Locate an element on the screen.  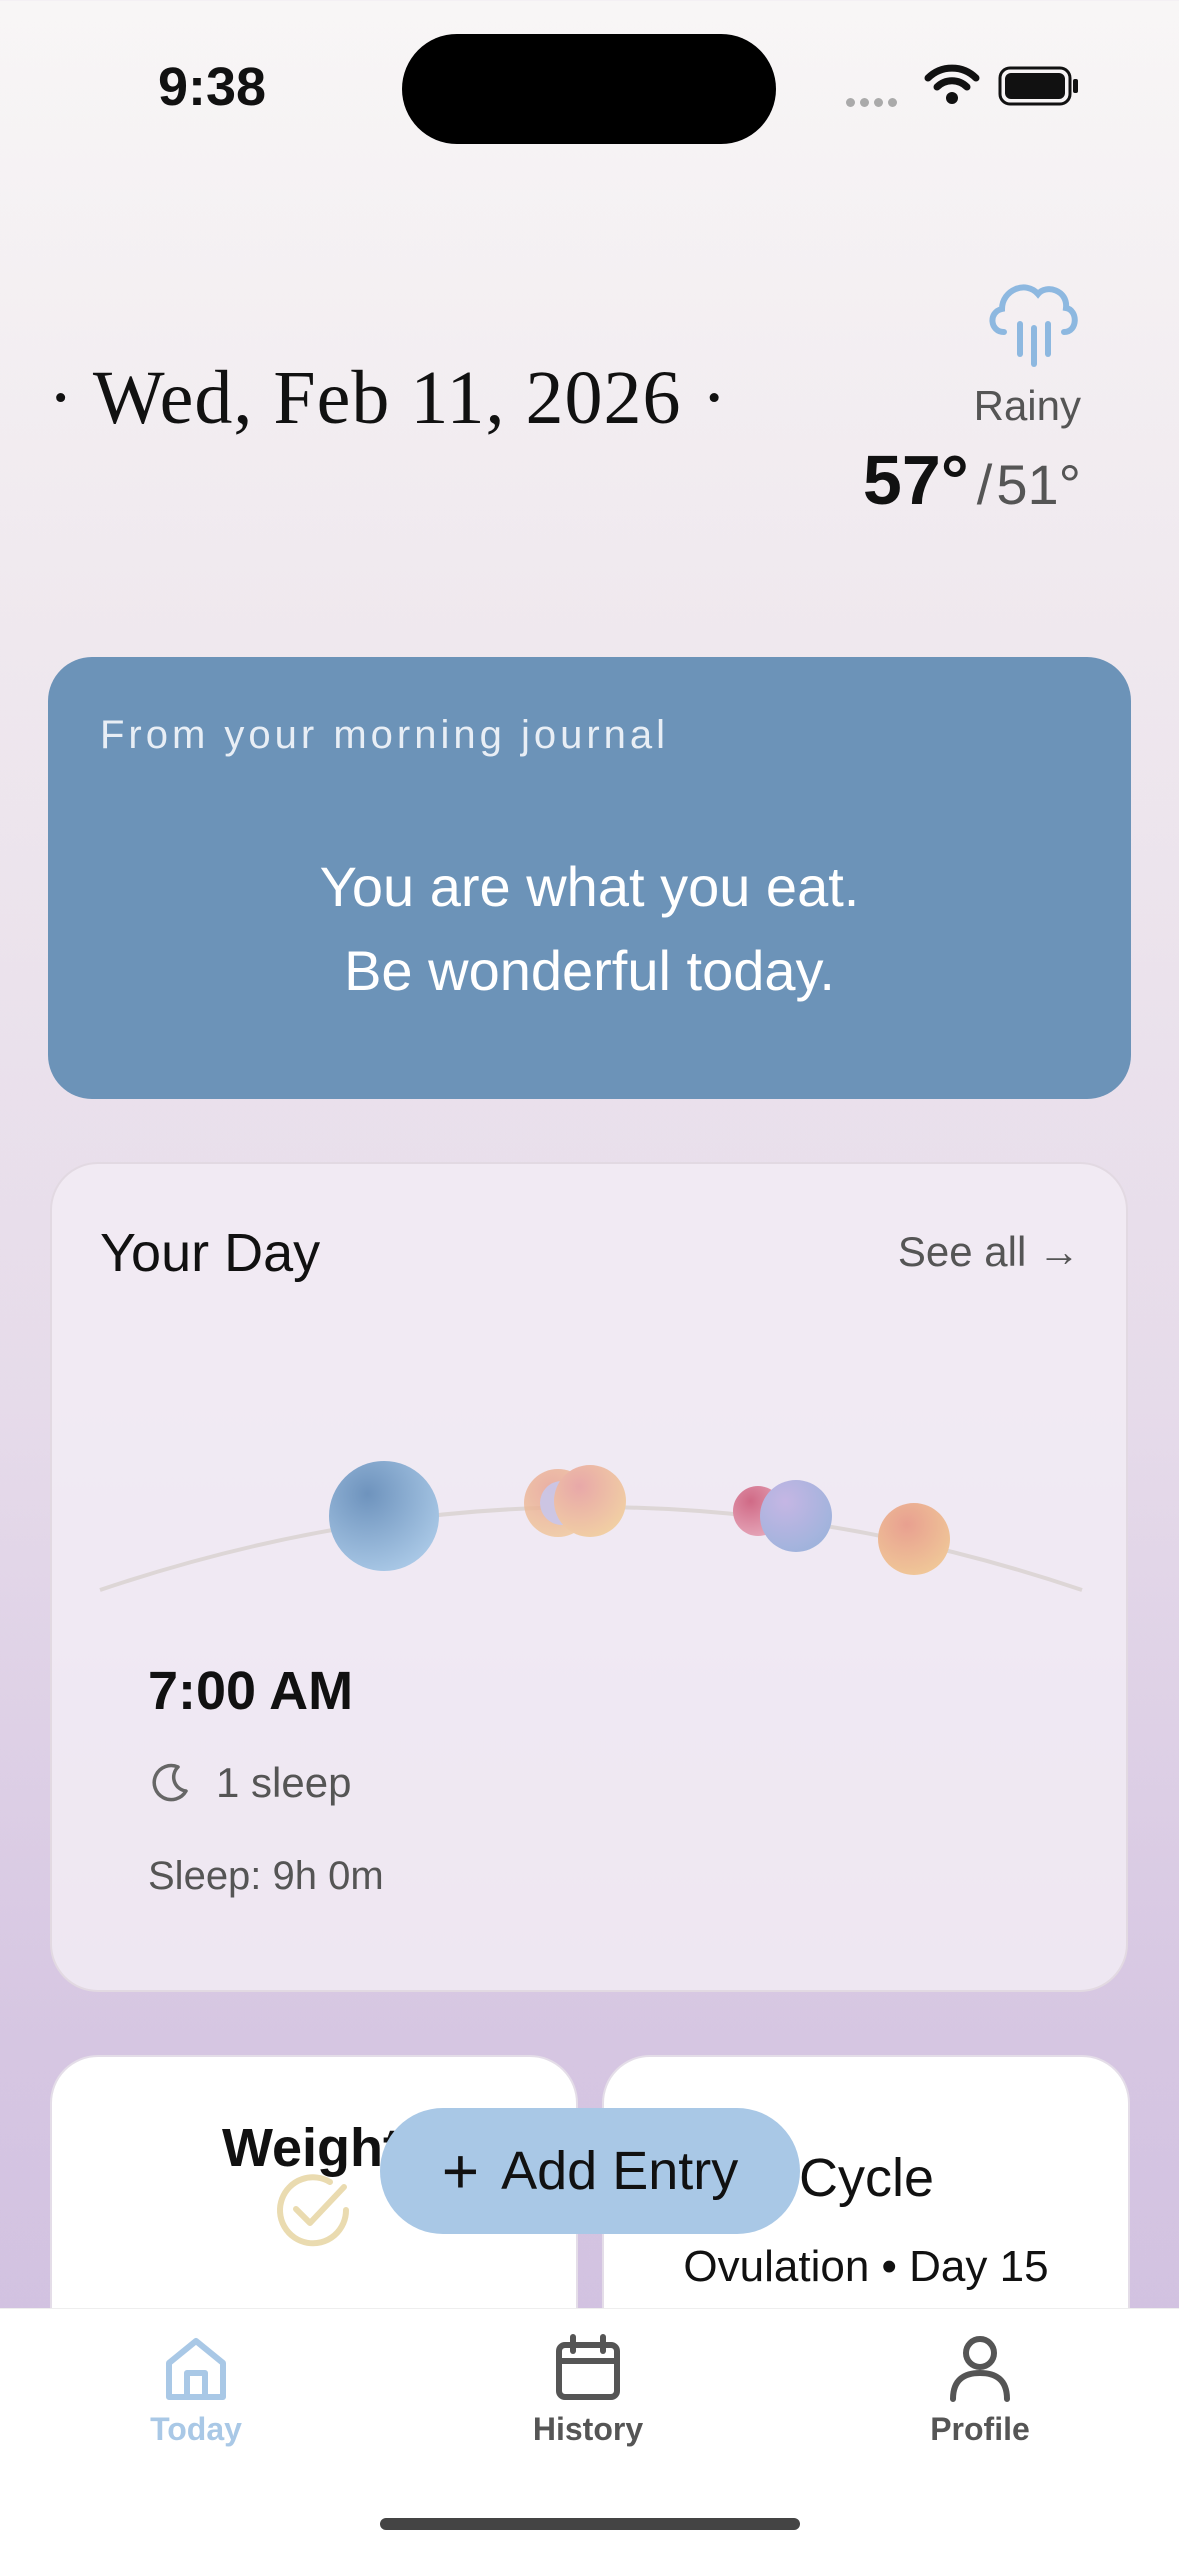
selected-entry-detail: Sleep: 9h 0m is located at coordinates (266, 1876).